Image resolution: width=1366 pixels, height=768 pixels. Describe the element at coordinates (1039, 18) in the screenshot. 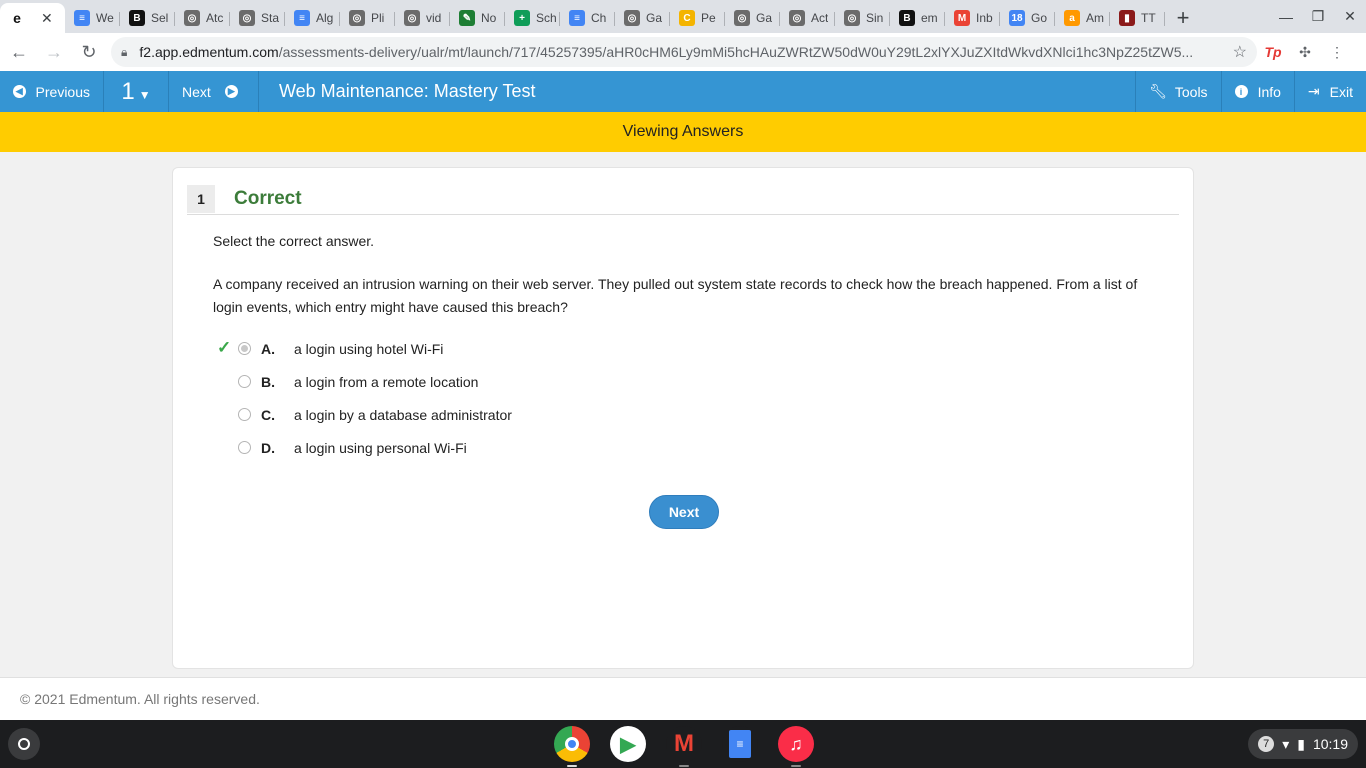

I see `tab-title: Go` at that location.